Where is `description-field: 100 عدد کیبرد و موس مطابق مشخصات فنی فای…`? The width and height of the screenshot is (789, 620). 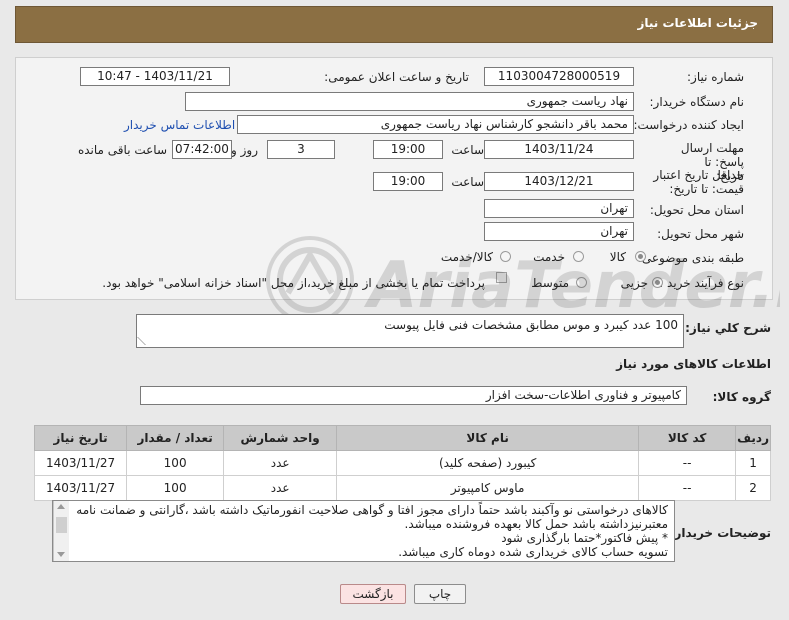
description-field: 100 عدد کیبرد و موس مطابق مشخصات فنی فای… is located at coordinates (410, 331).